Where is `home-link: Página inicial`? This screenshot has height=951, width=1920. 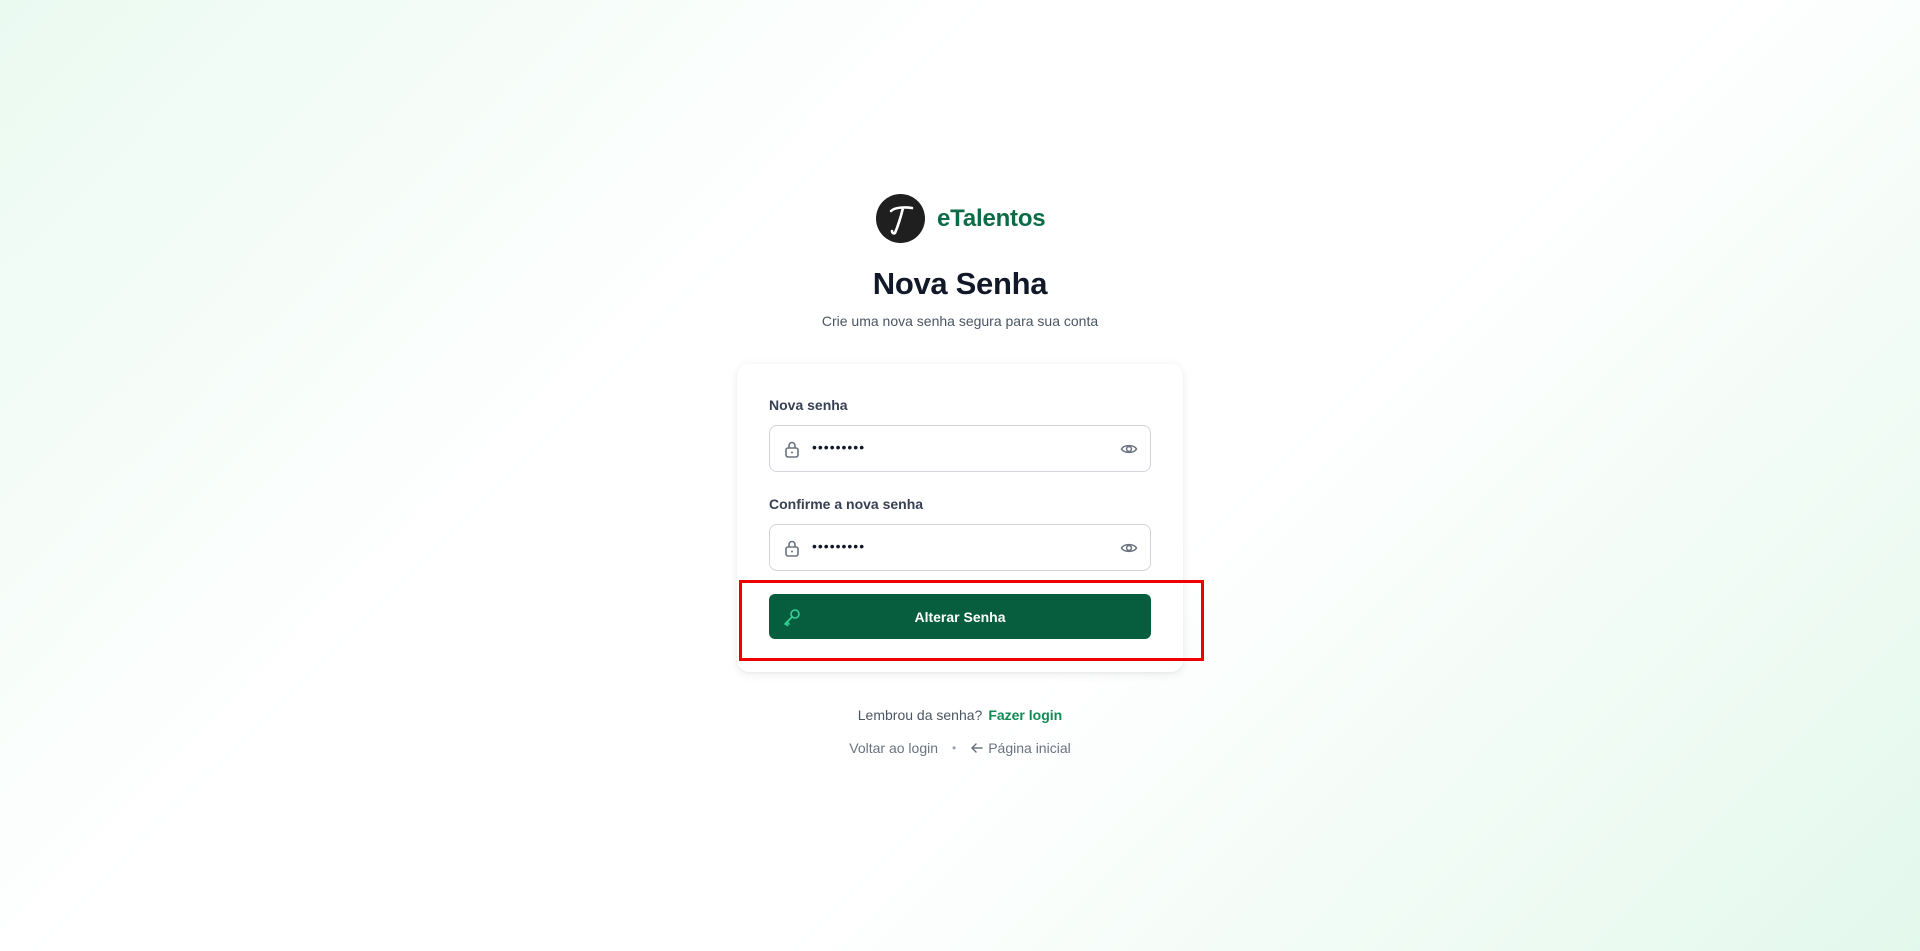 home-link: Página inicial is located at coordinates (1020, 748).